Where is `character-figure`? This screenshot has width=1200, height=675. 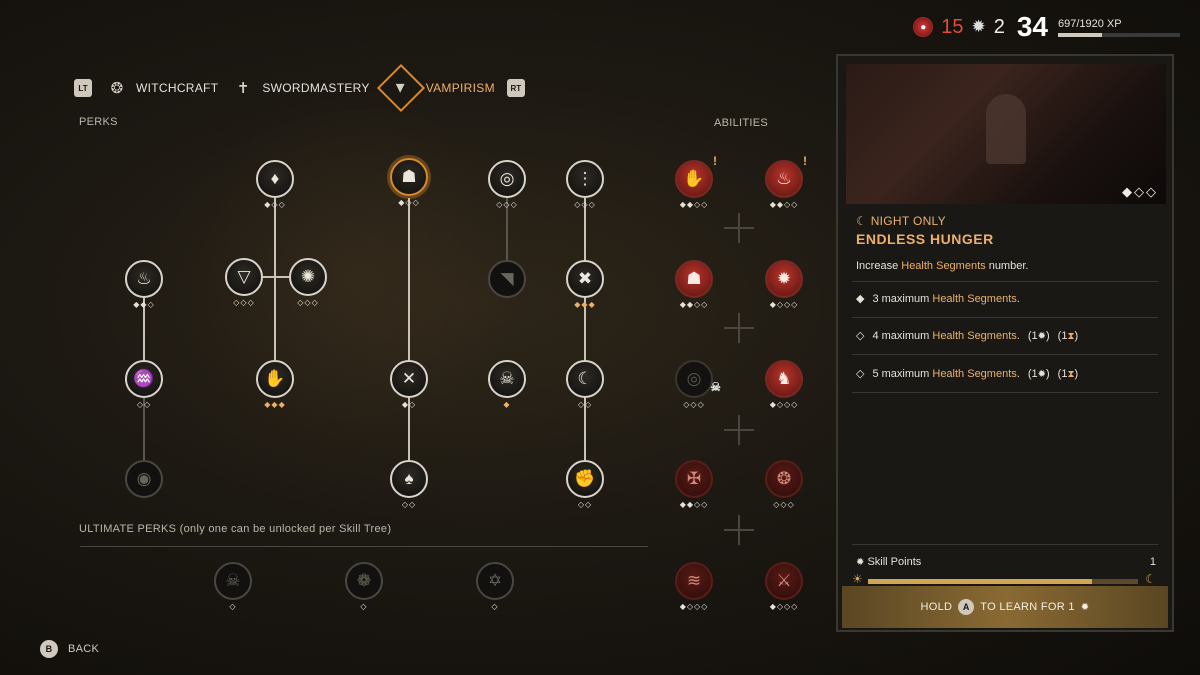
character-figure is located at coordinates (1006, 129).